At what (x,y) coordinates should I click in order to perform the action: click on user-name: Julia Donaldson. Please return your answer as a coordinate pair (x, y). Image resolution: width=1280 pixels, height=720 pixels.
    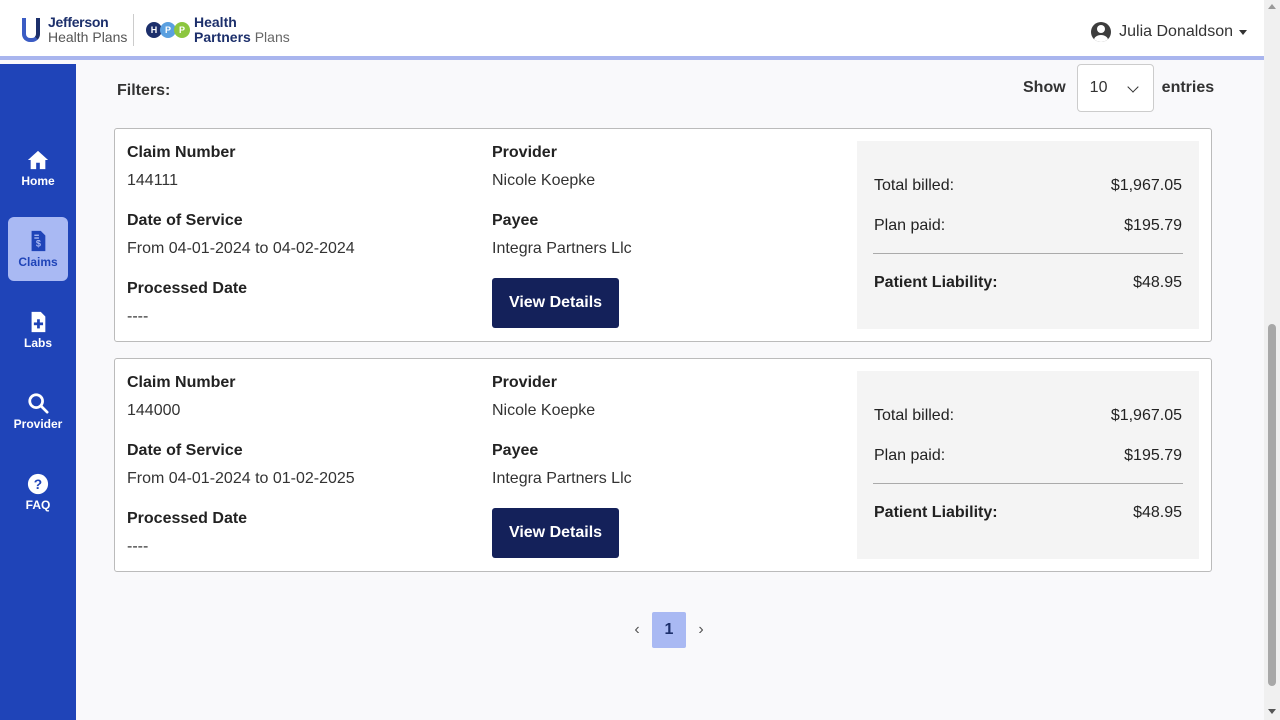
    Looking at the image, I should click on (1176, 31).